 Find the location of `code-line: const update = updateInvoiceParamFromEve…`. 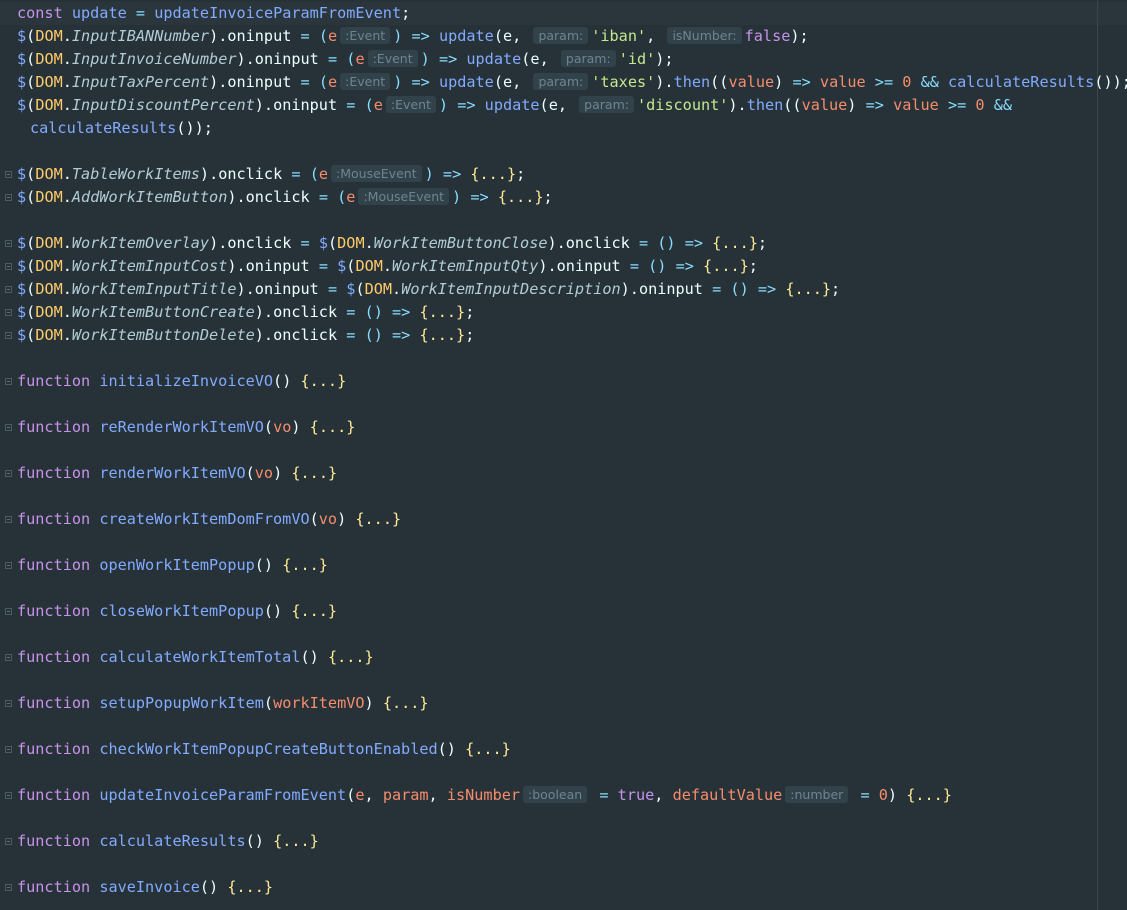

code-line: const update = updateInvoiceParamFromEve… is located at coordinates (213, 13).